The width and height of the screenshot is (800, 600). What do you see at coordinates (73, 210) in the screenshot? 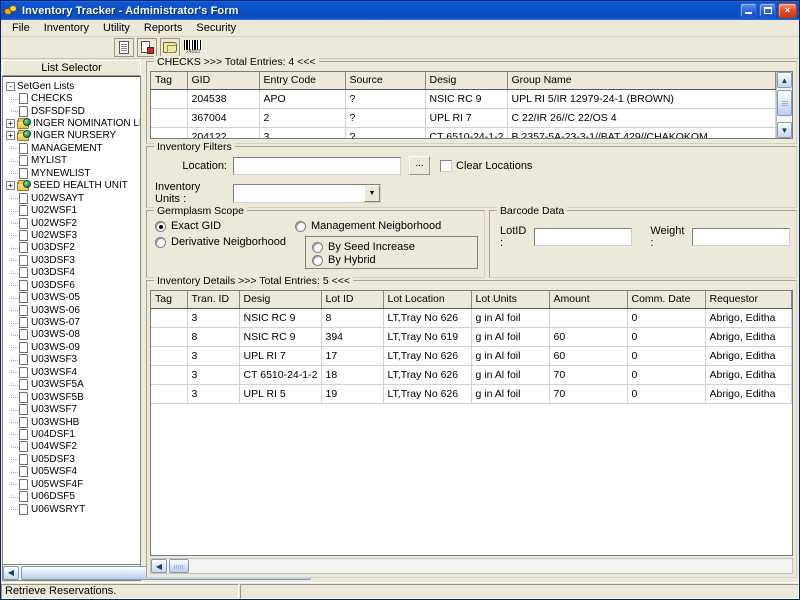
I see `tree-item-u02wsf1: U02WSF1` at bounding box center [73, 210].